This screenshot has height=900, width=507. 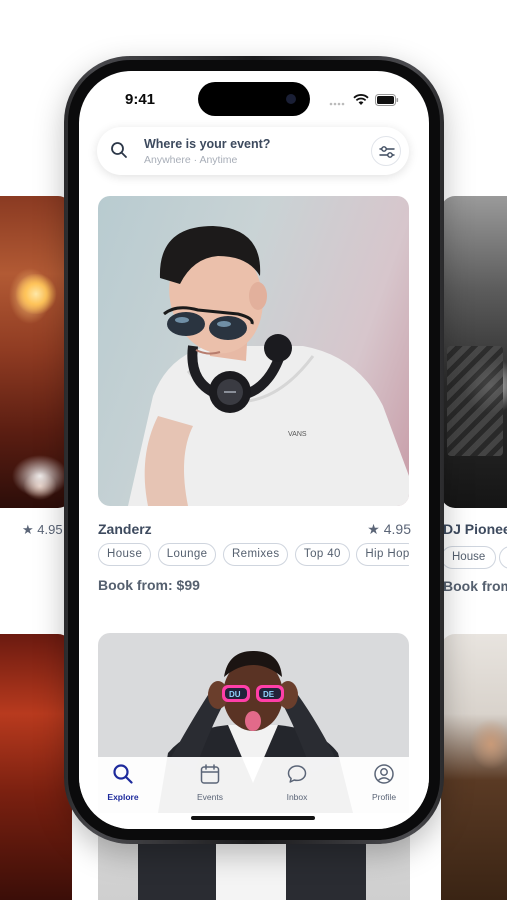 What do you see at coordinates (325, 868) in the screenshot?
I see `jacket-right` at bounding box center [325, 868].